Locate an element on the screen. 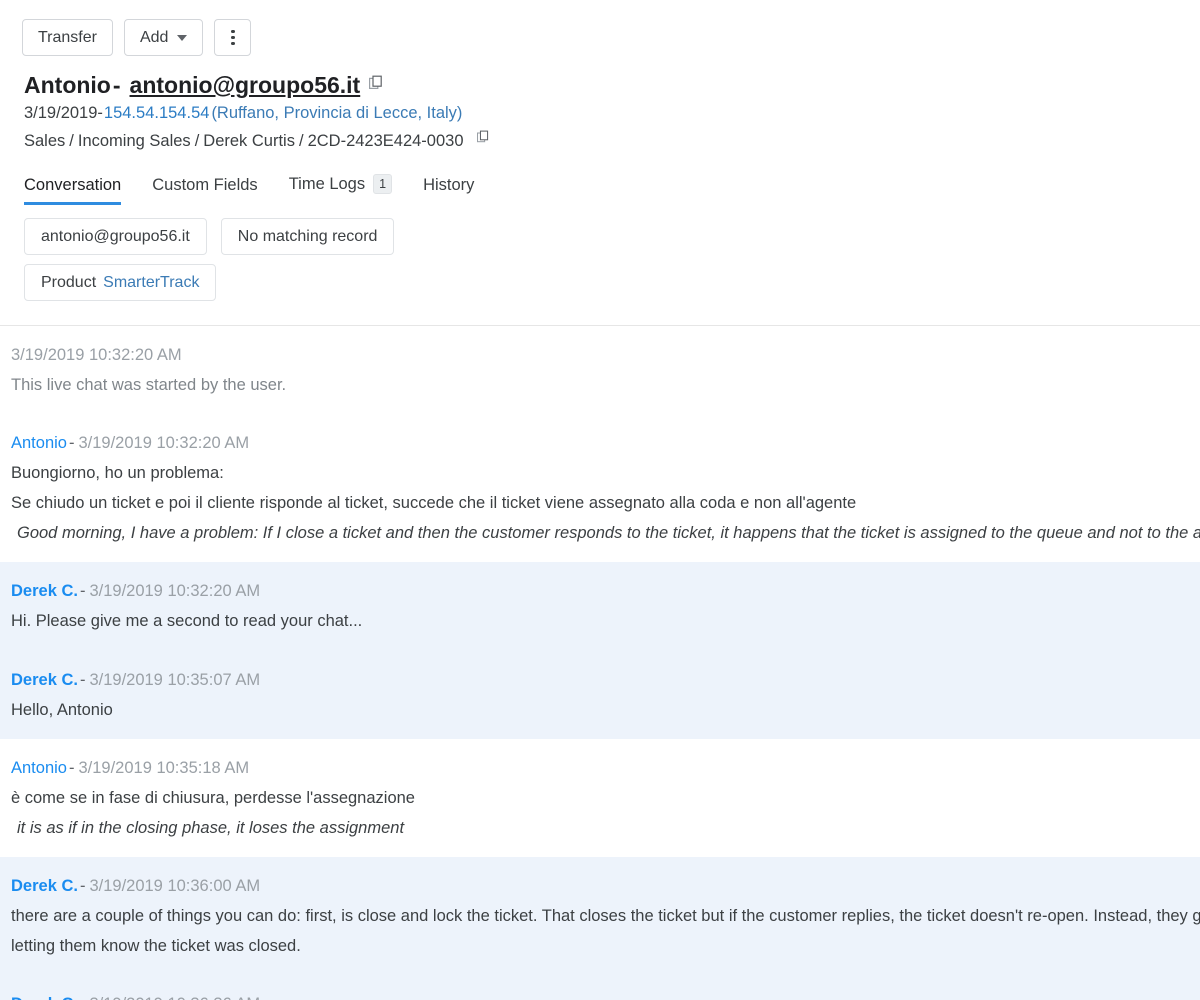  more-options-button is located at coordinates (233, 37).